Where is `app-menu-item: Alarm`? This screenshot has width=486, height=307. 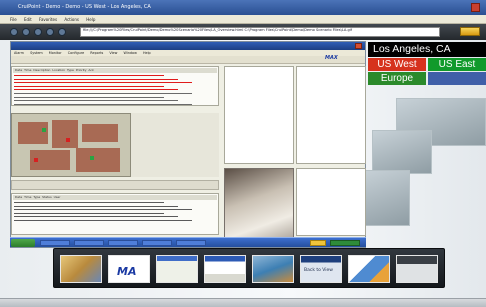
app-menu-item: Alarm is located at coordinates (19, 53).